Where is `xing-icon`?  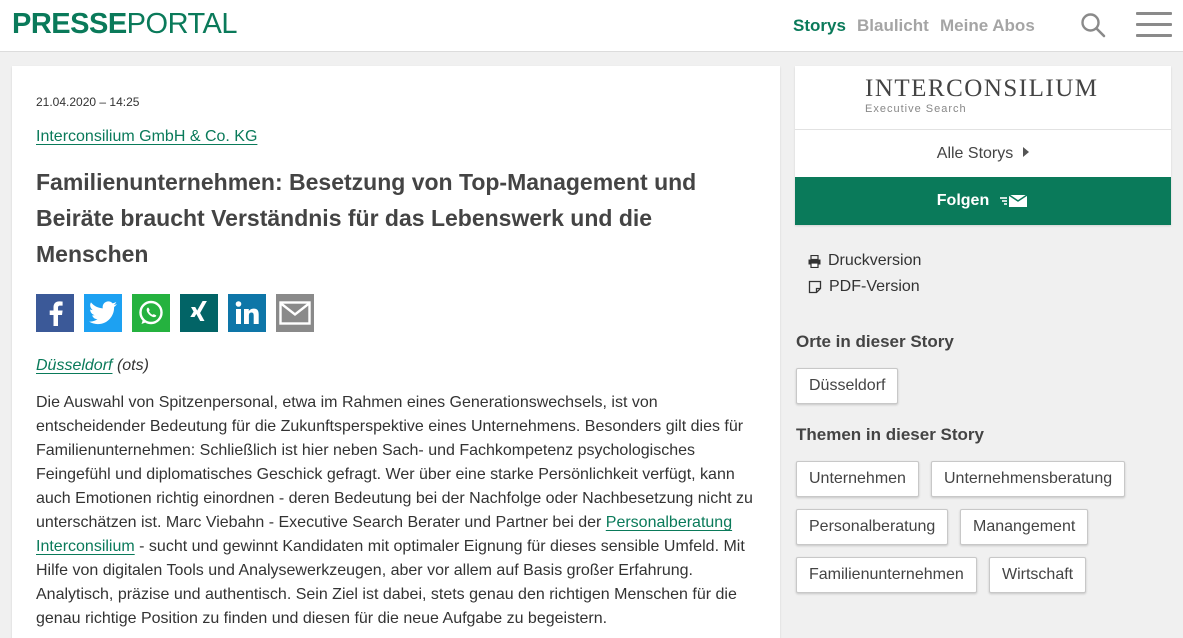 xing-icon is located at coordinates (199, 313).